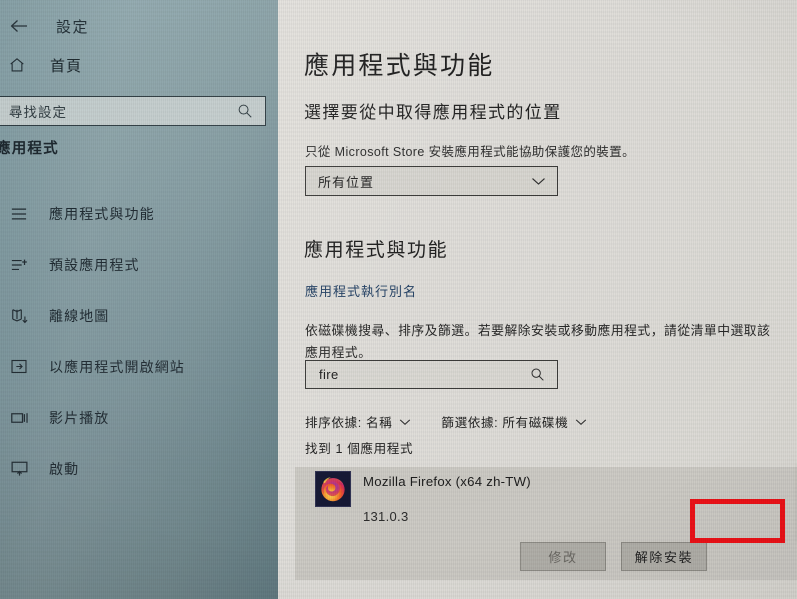 The image size is (797, 599). Describe the element at coordinates (79, 315) in the screenshot. I see `sidebar-item-label: 離線地圖` at that location.